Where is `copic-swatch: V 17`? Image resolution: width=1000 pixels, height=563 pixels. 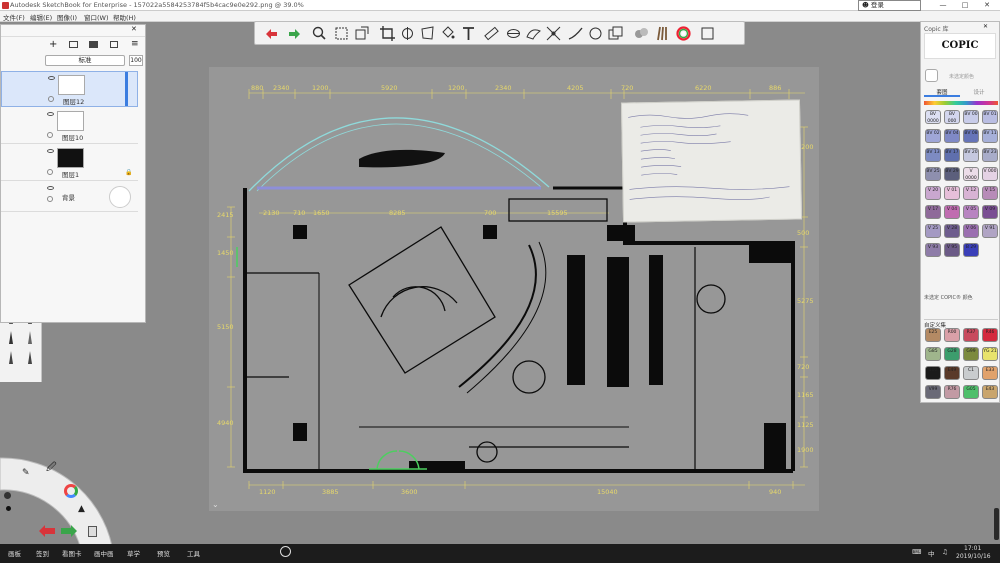 copic-swatch: V 17 is located at coordinates (933, 212).